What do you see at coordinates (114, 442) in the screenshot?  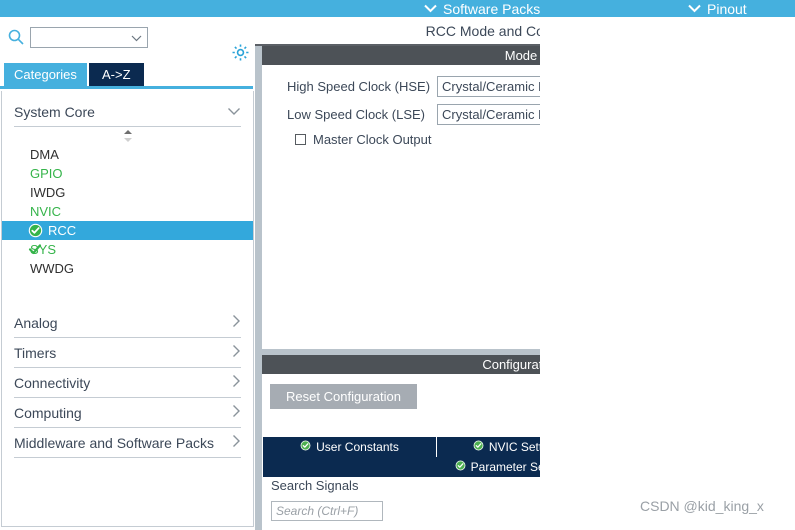 I see `tree-group-label: Middleware and Software Packs` at bounding box center [114, 442].